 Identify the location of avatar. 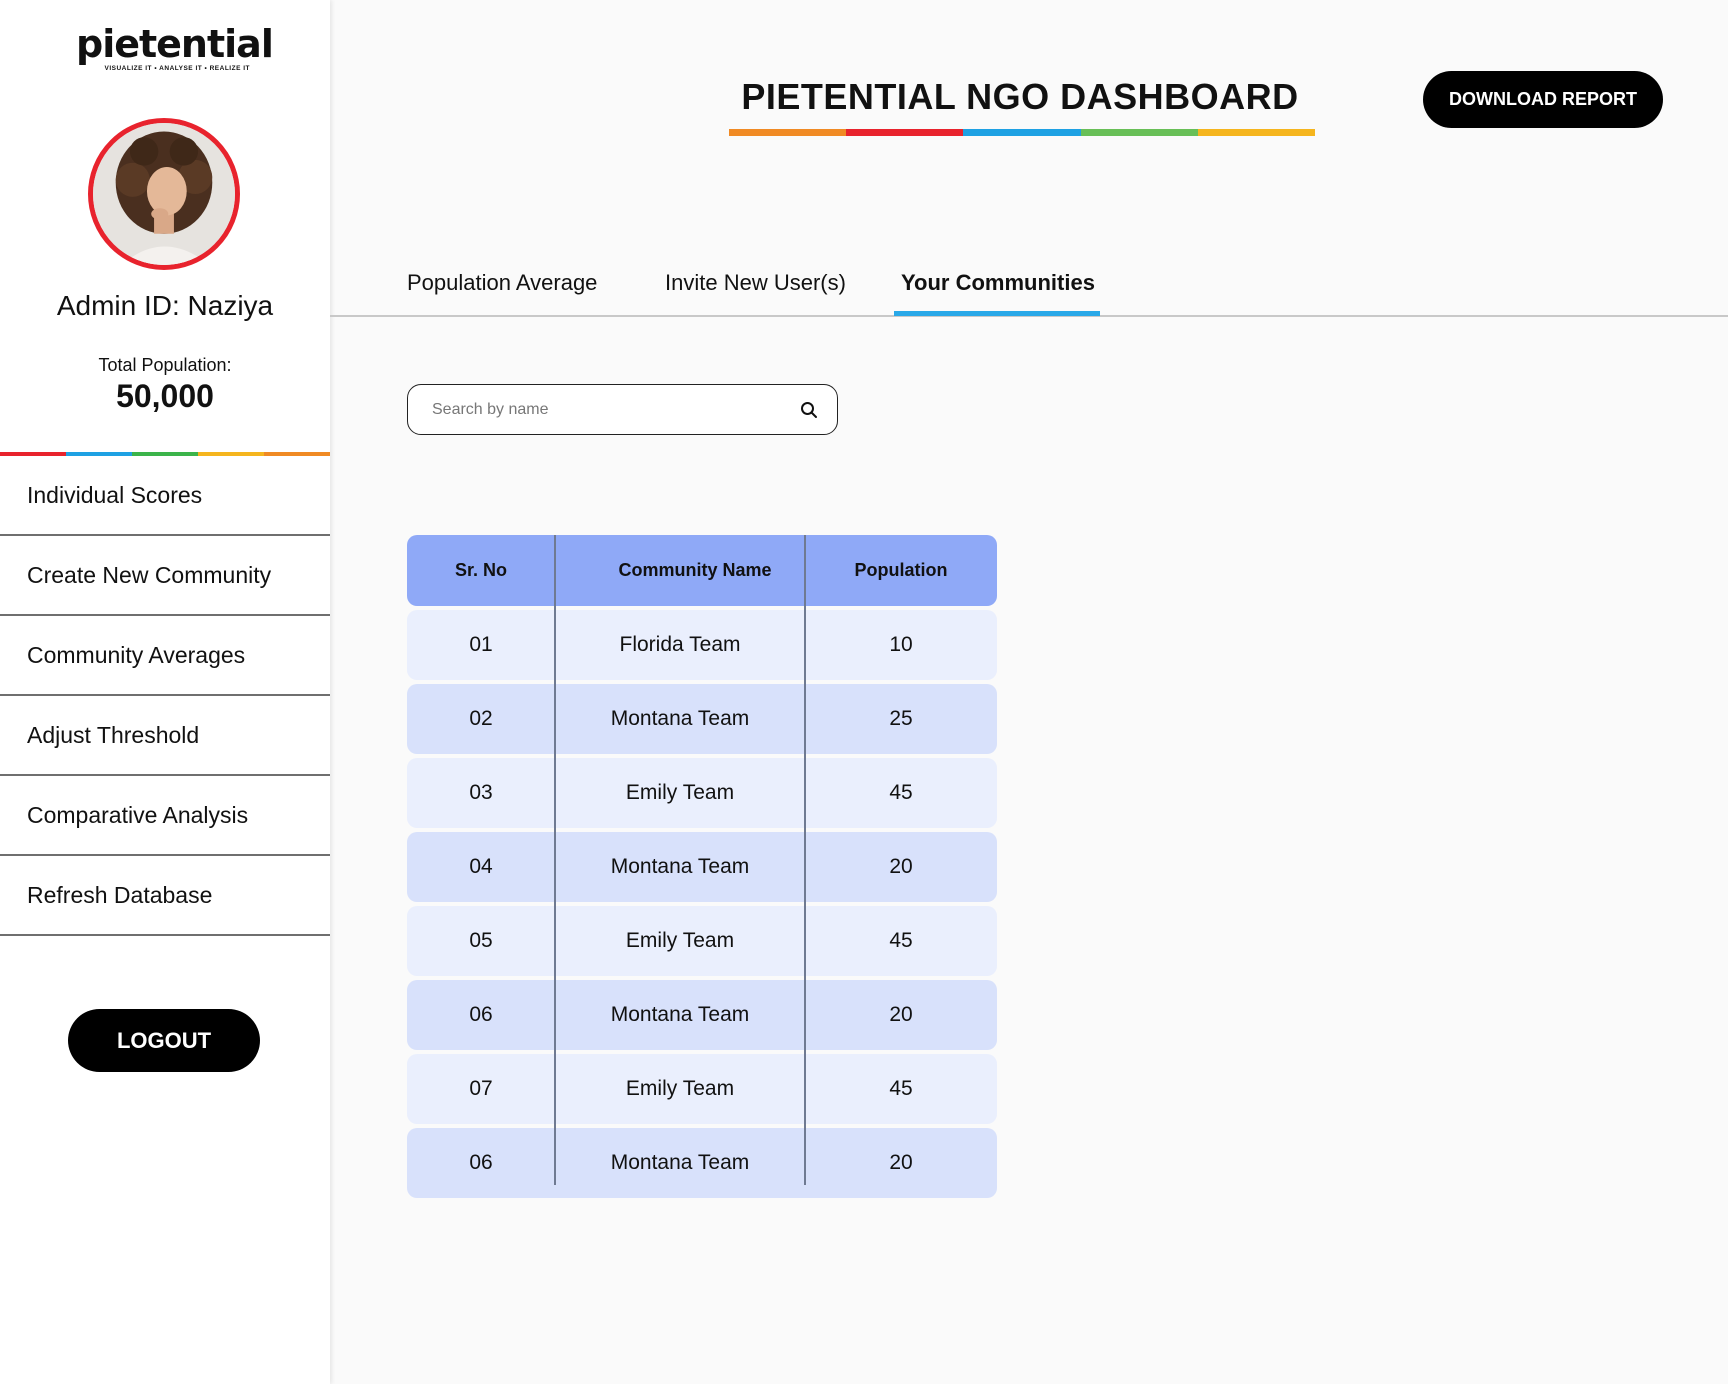
(164, 194).